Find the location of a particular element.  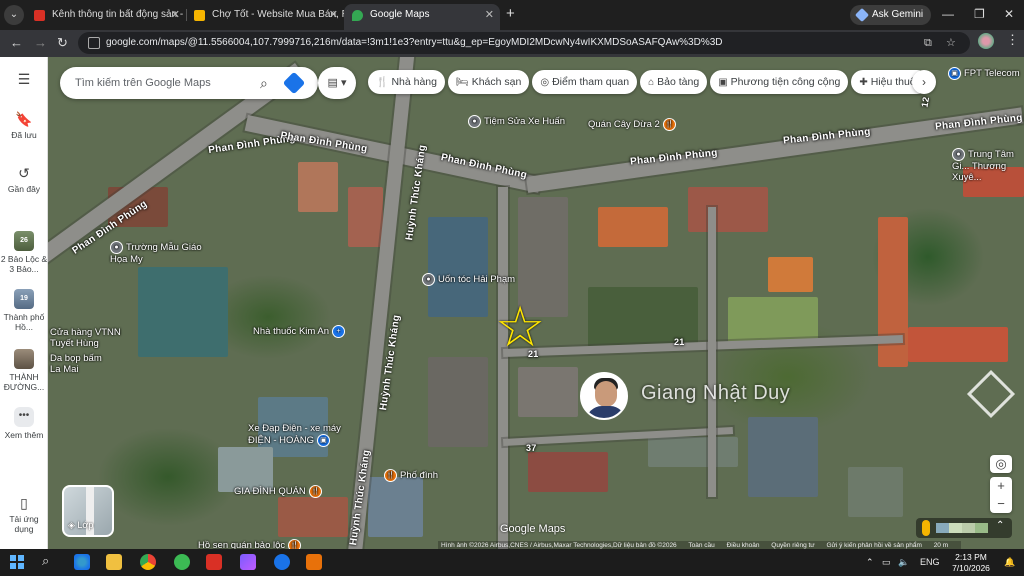

feedback-link: Gửi ý kiến phản hồi về sản phẩm is located at coordinates (873, 545).